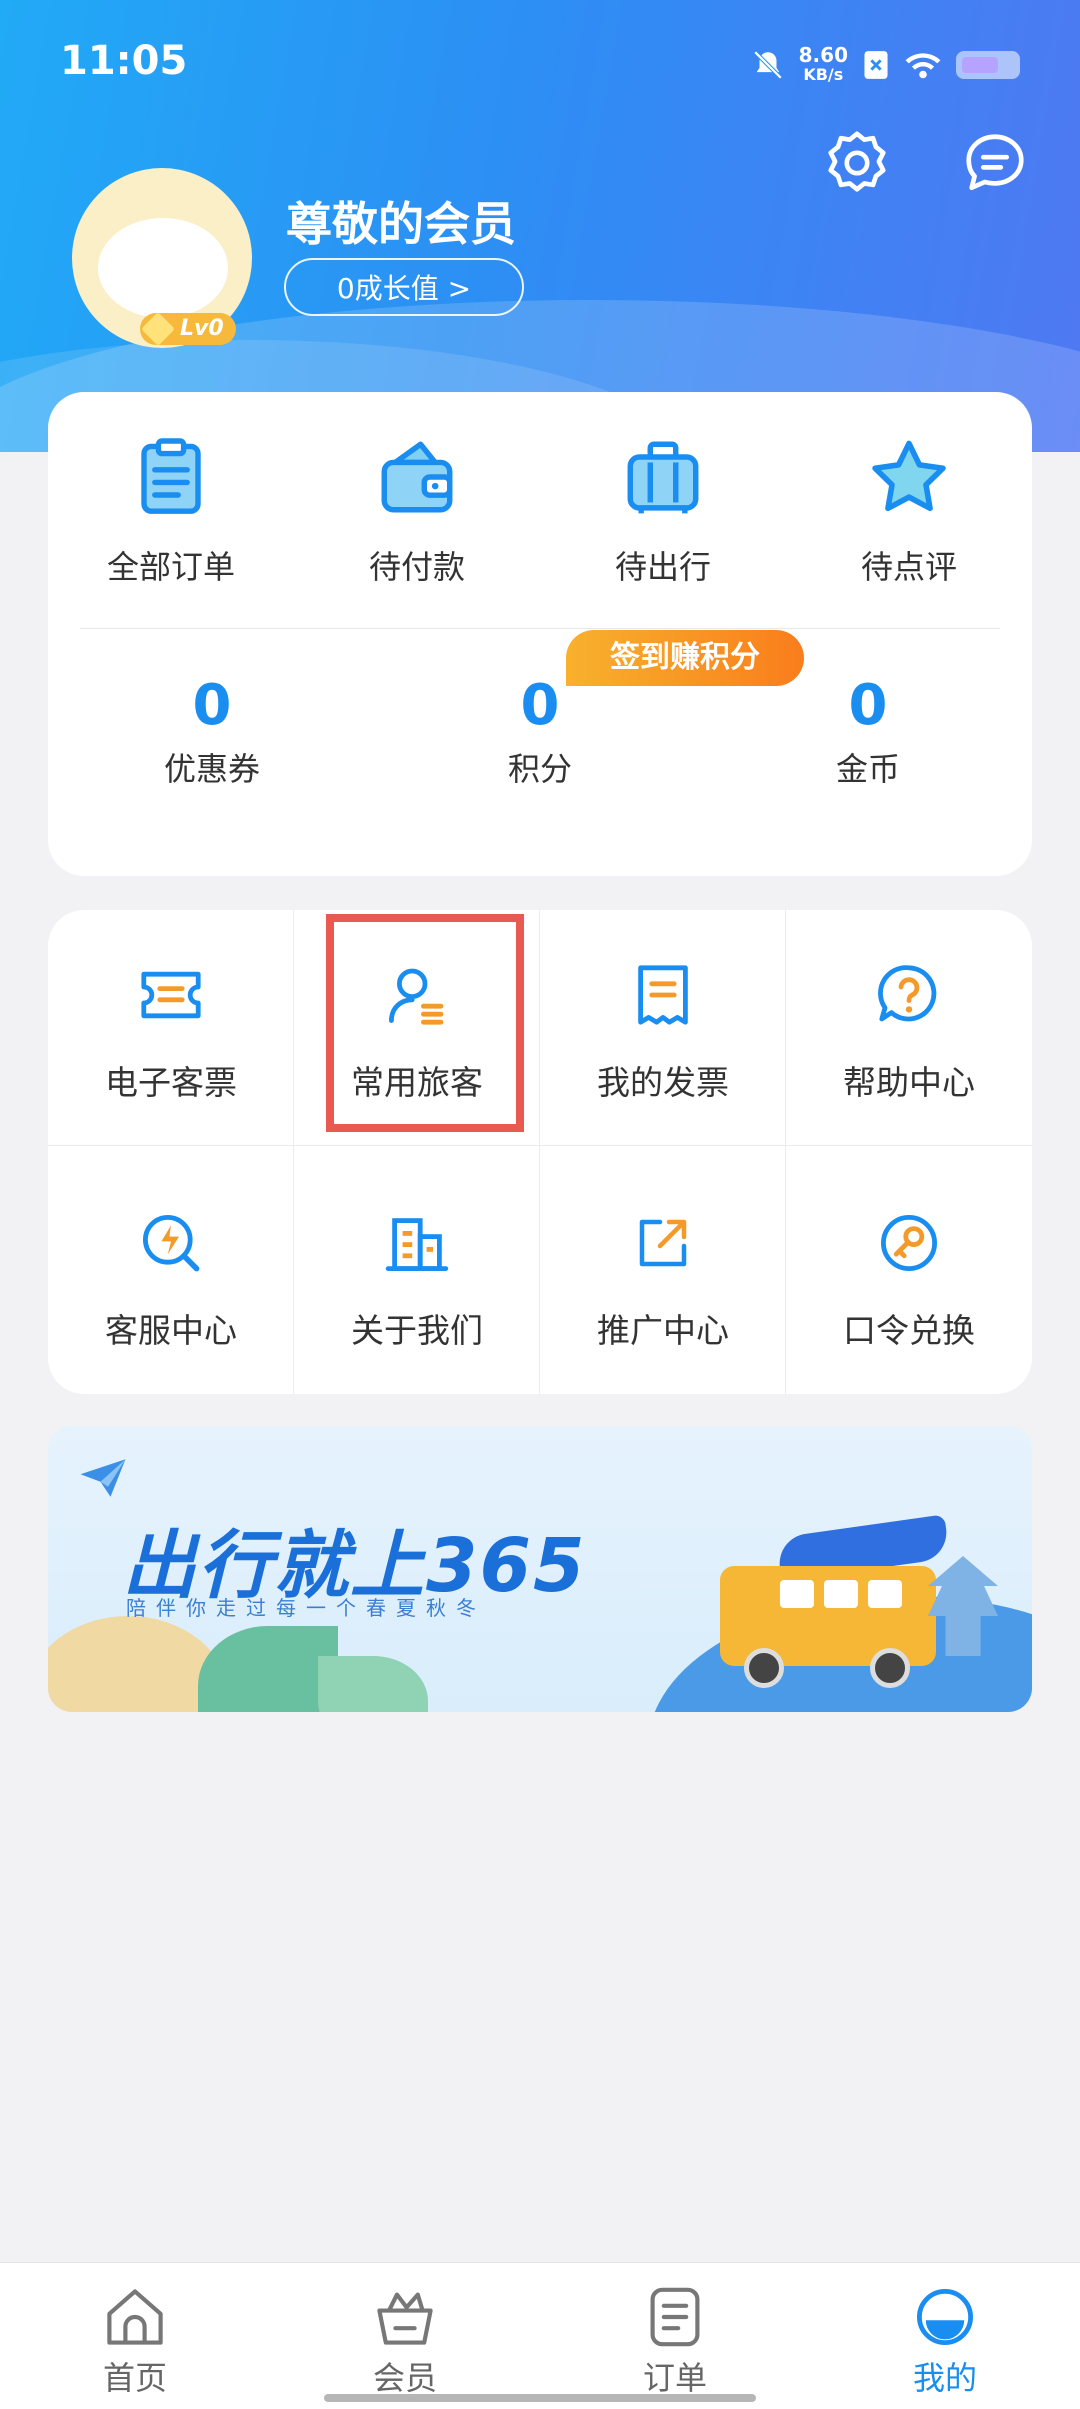  Describe the element at coordinates (907, 993) in the screenshot. I see `help-icon` at that location.